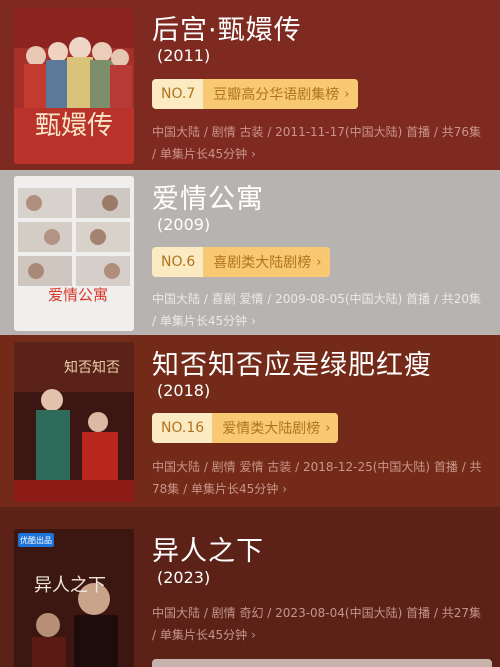 Image resolution: width=500 pixels, height=667 pixels. I want to click on poster-title: 爱情公寓, so click(78, 295).